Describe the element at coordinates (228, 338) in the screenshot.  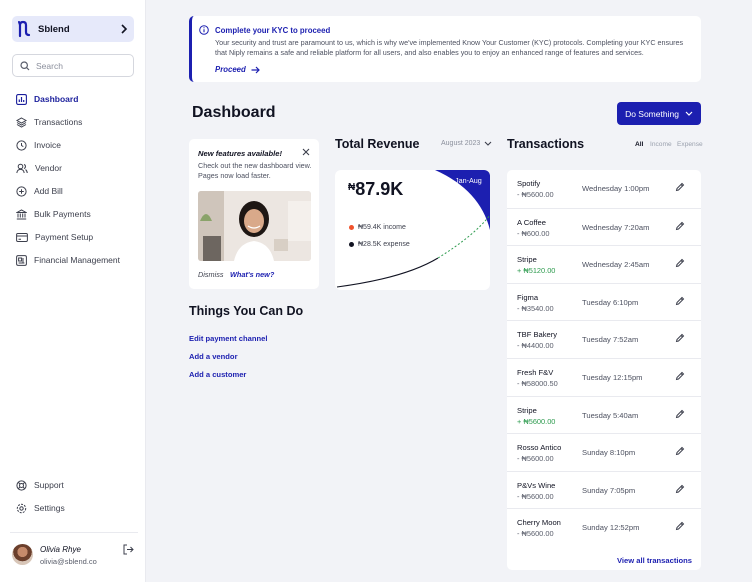
I see `edit-payment-channel-link: Edit payment channel` at that location.